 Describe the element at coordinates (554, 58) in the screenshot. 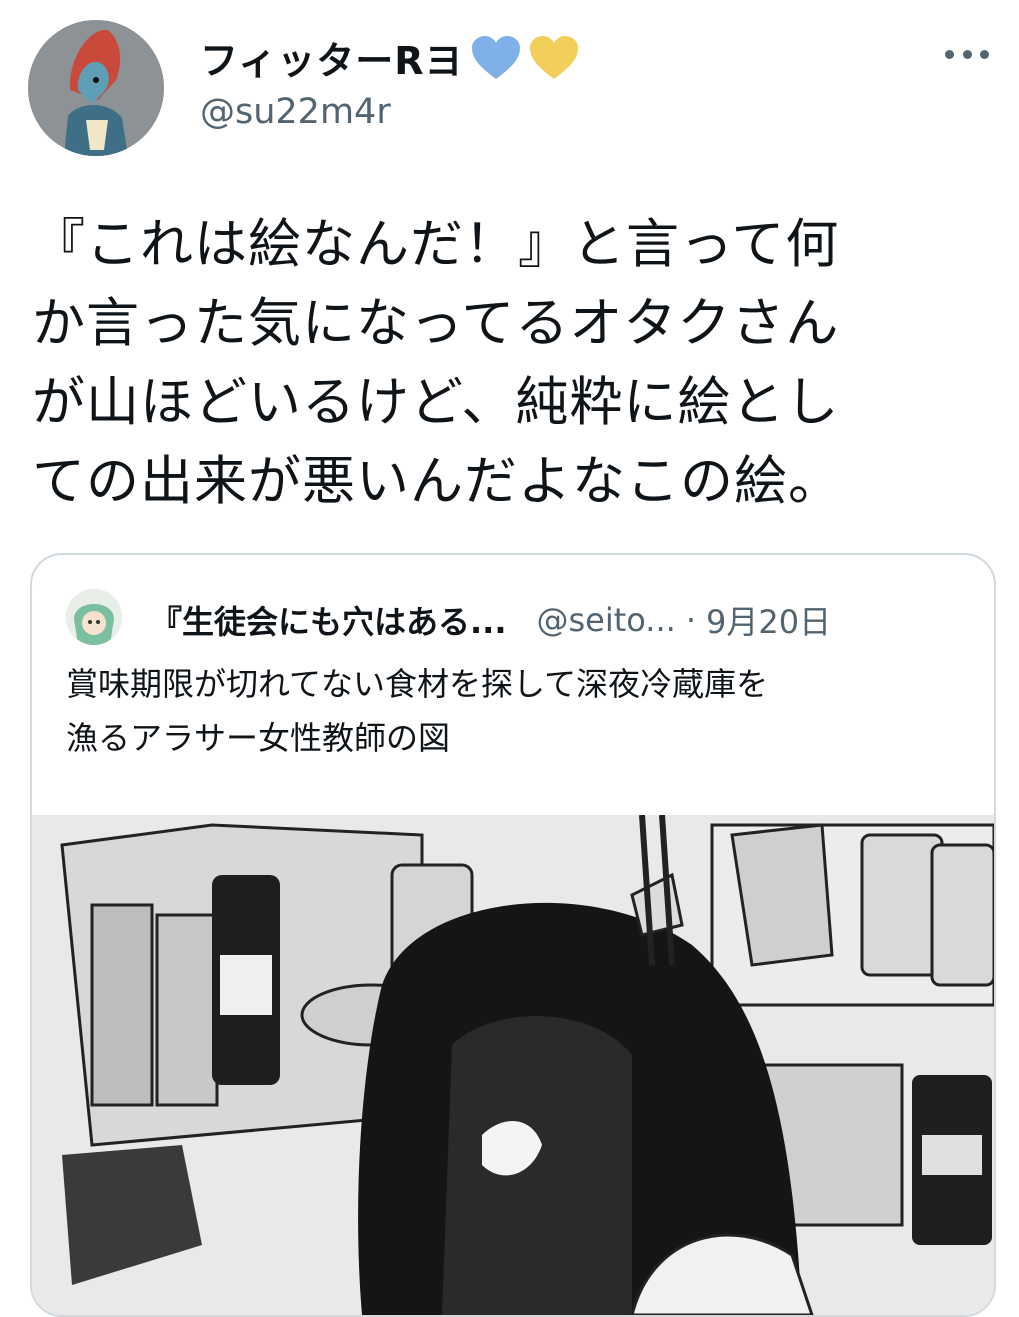

I see `yellow-heart-icon` at that location.